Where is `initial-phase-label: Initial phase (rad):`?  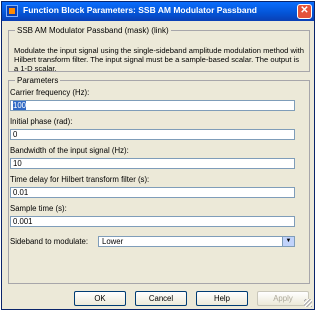 initial-phase-label: Initial phase (rad): is located at coordinates (41, 121).